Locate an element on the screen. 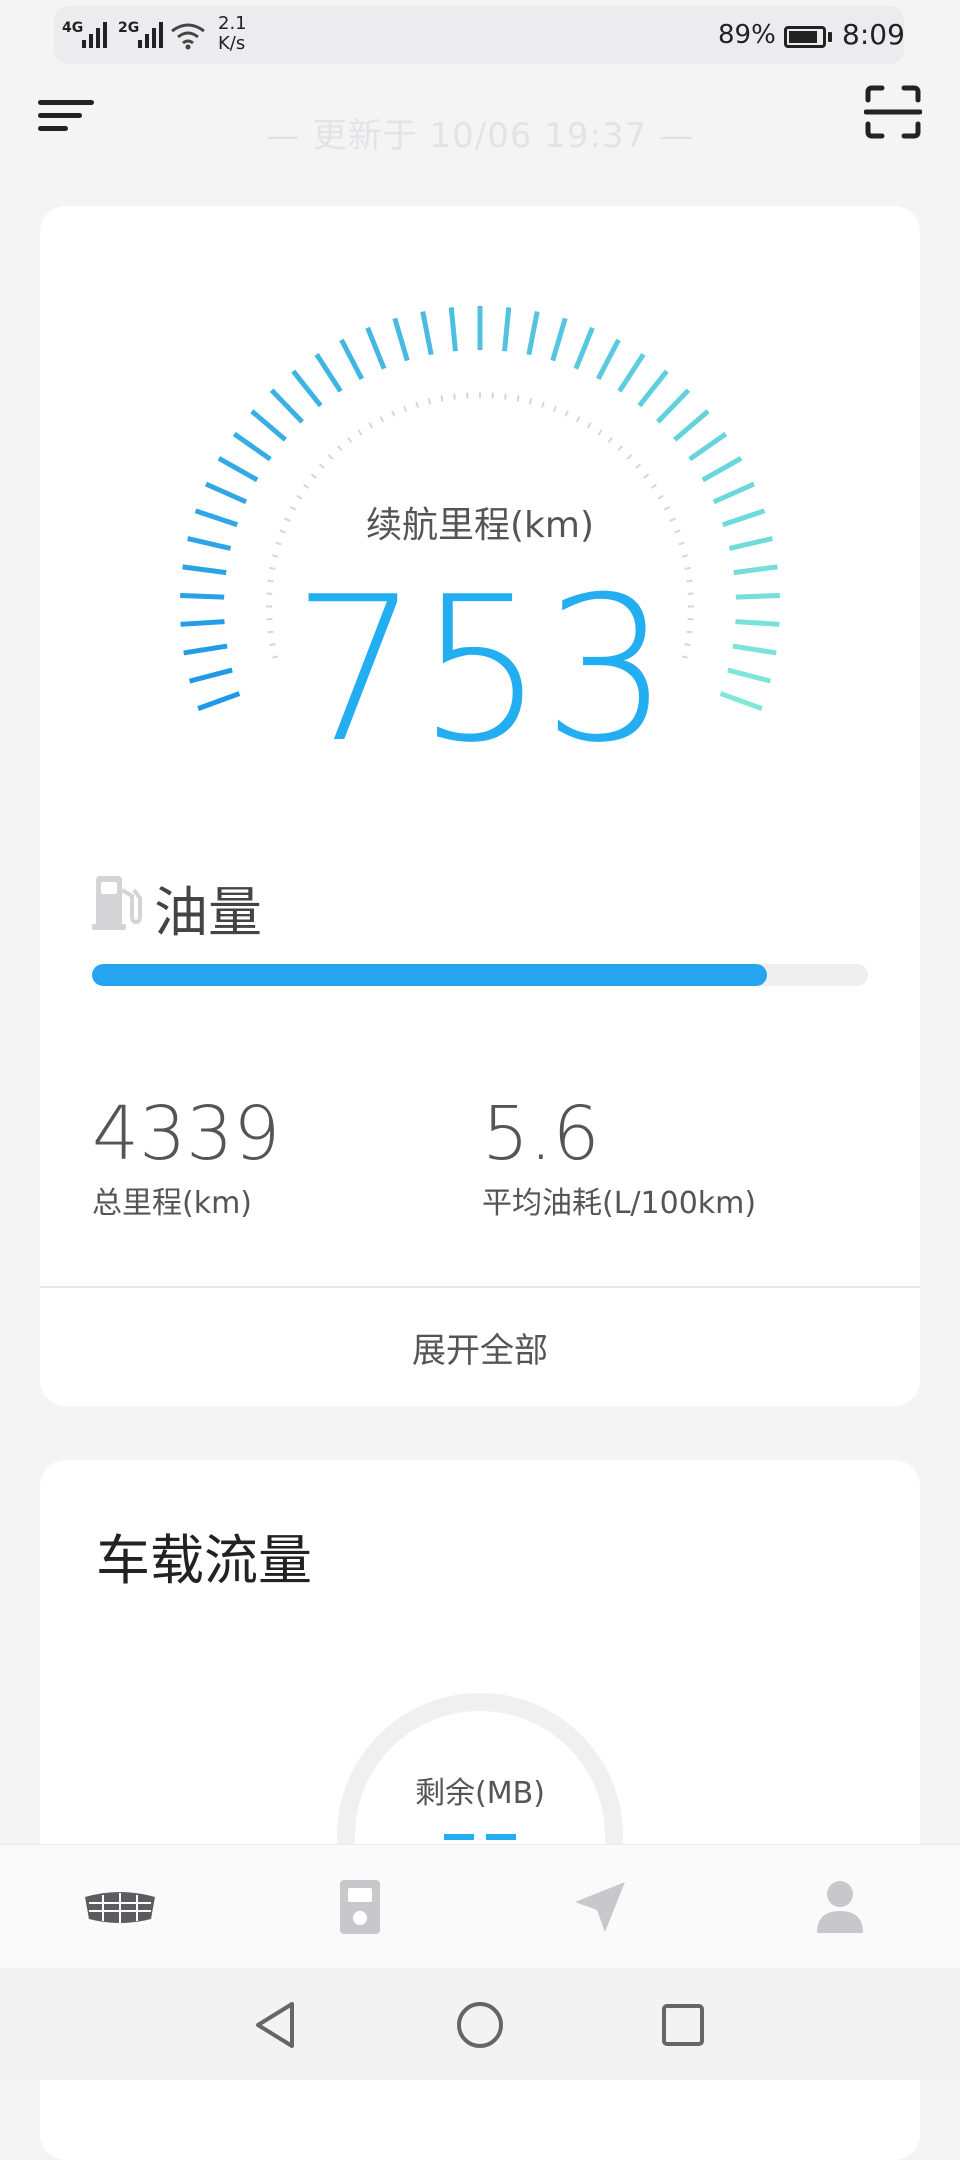 The height and width of the screenshot is (2160, 960). home-button is located at coordinates (480, 2025).